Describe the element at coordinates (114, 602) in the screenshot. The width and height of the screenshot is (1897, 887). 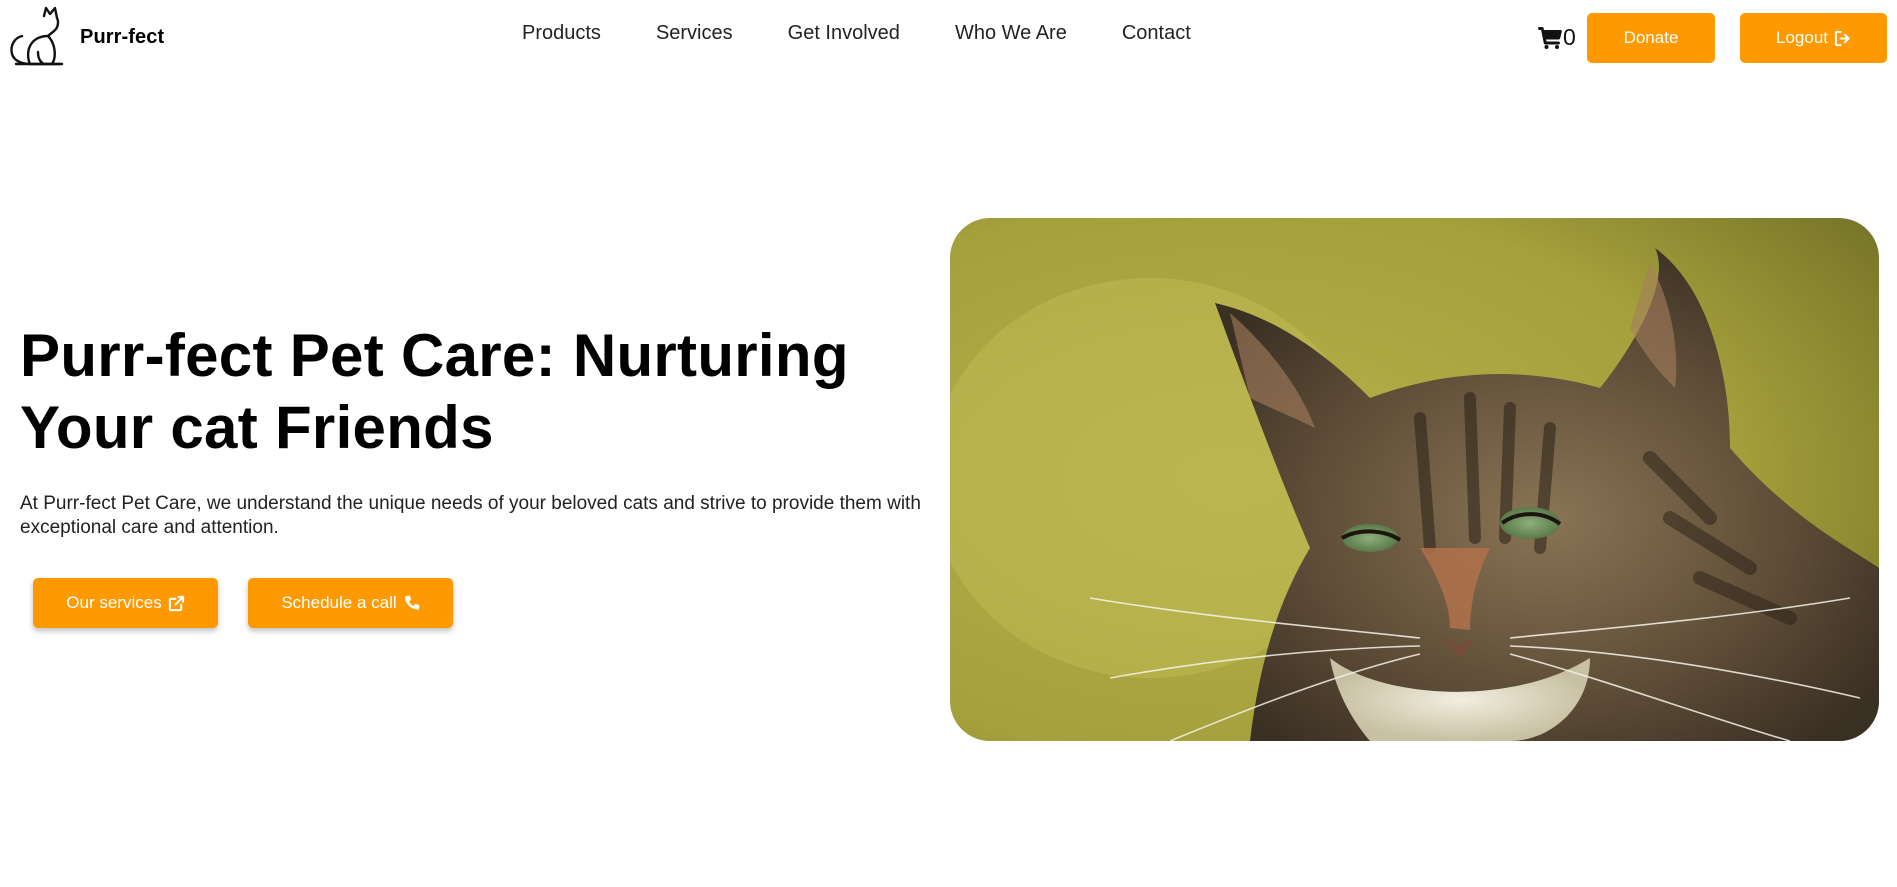
I see `our-services-label: Our services` at that location.